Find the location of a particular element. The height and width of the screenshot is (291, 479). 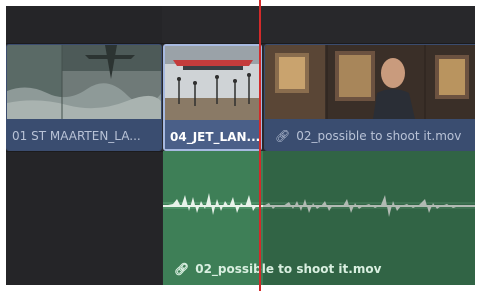

playhead is located at coordinates (260, 145).